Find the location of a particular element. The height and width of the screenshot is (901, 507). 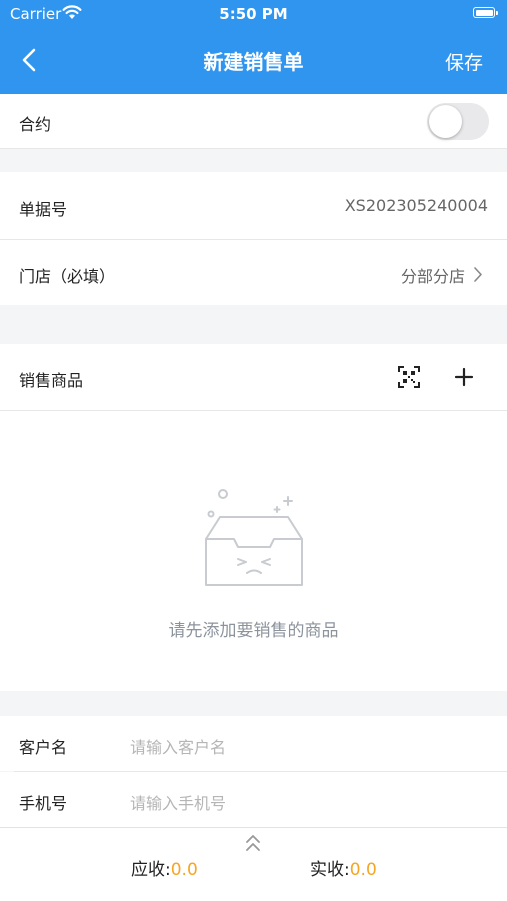

empty-products-text: 请先添加要销售的商品 is located at coordinates (253, 631).